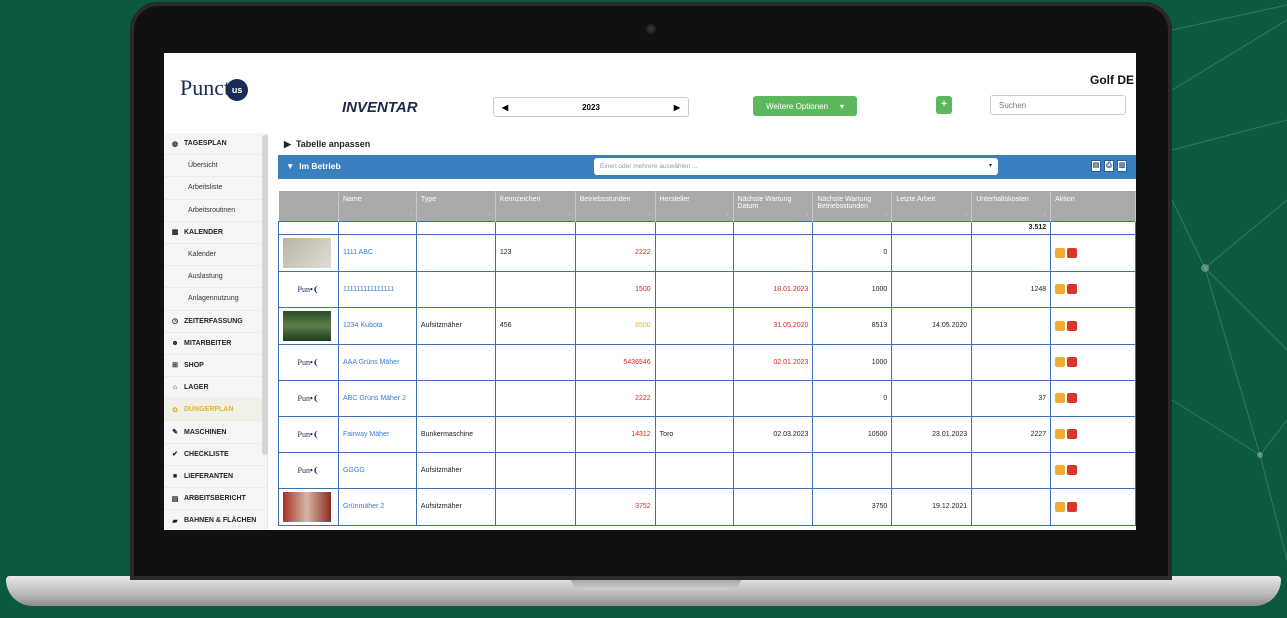 Image resolution: width=1287 pixels, height=618 pixels. Describe the element at coordinates (707, 470) in the screenshot. I see `table-row: Pun•❨ GGGG Aufsitzmäher` at that location.